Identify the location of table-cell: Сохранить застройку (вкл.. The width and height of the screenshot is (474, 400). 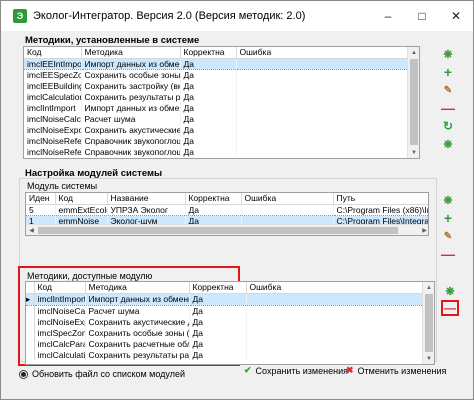
(131, 85).